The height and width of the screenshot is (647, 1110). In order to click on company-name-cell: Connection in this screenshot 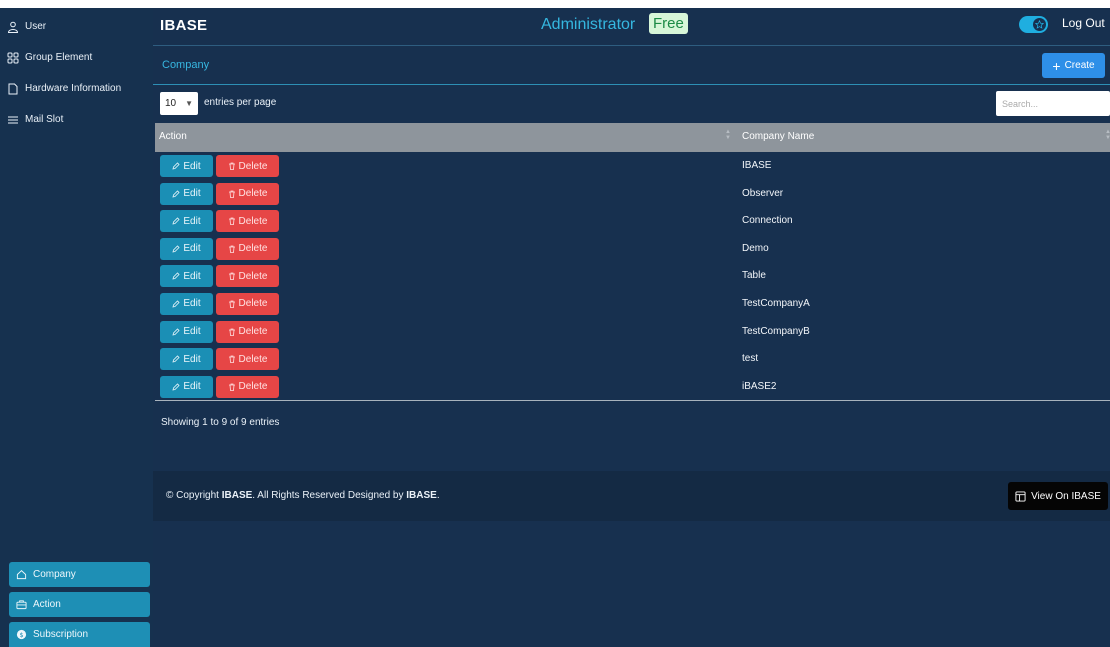, I will do `click(767, 221)`.